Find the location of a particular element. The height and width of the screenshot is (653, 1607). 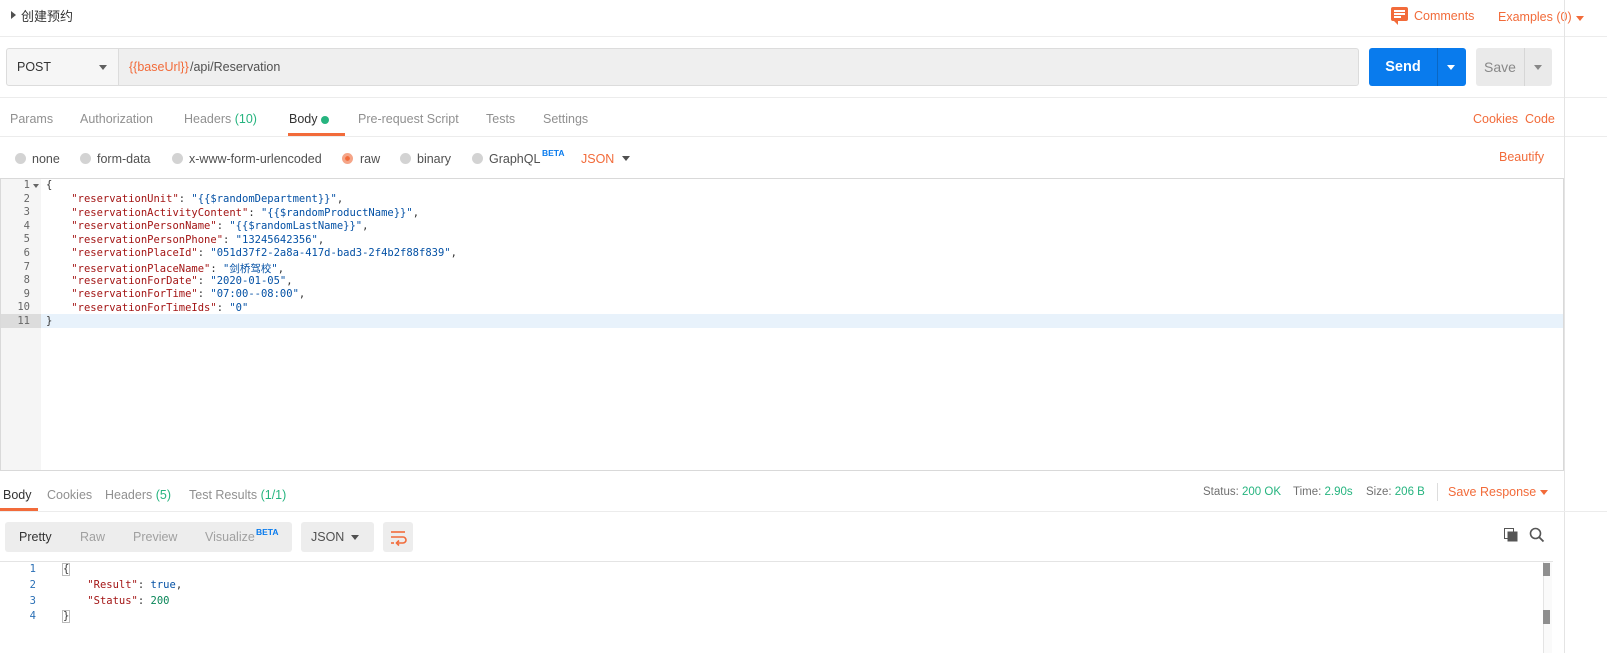

response-line-result: "Result": true, is located at coordinates (135, 585).